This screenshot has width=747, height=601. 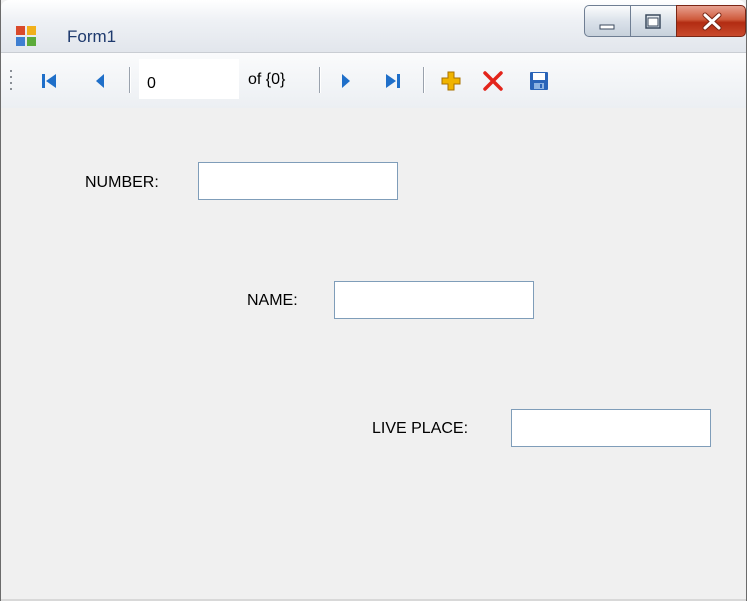 I want to click on close-icon, so click(x=712, y=21).